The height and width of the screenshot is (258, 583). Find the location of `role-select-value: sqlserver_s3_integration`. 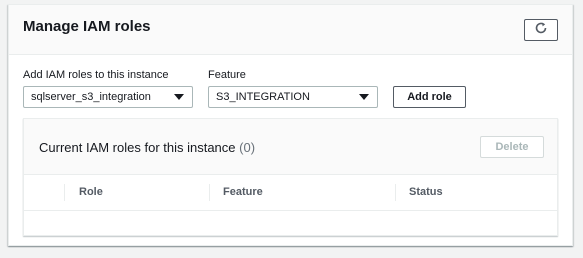

role-select-value: sqlserver_s3_integration is located at coordinates (91, 97).